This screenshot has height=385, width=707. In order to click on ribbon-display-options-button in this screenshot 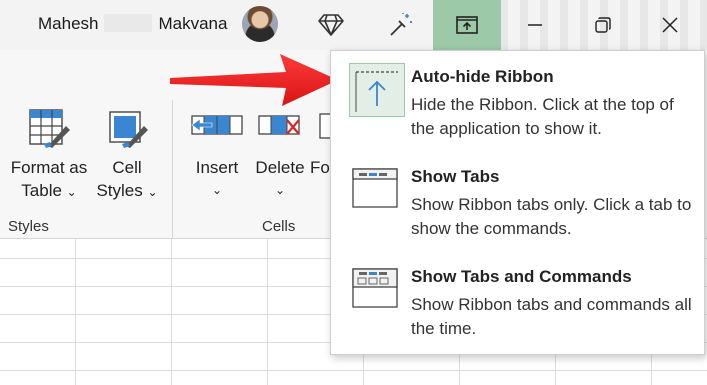, I will do `click(467, 25)`.